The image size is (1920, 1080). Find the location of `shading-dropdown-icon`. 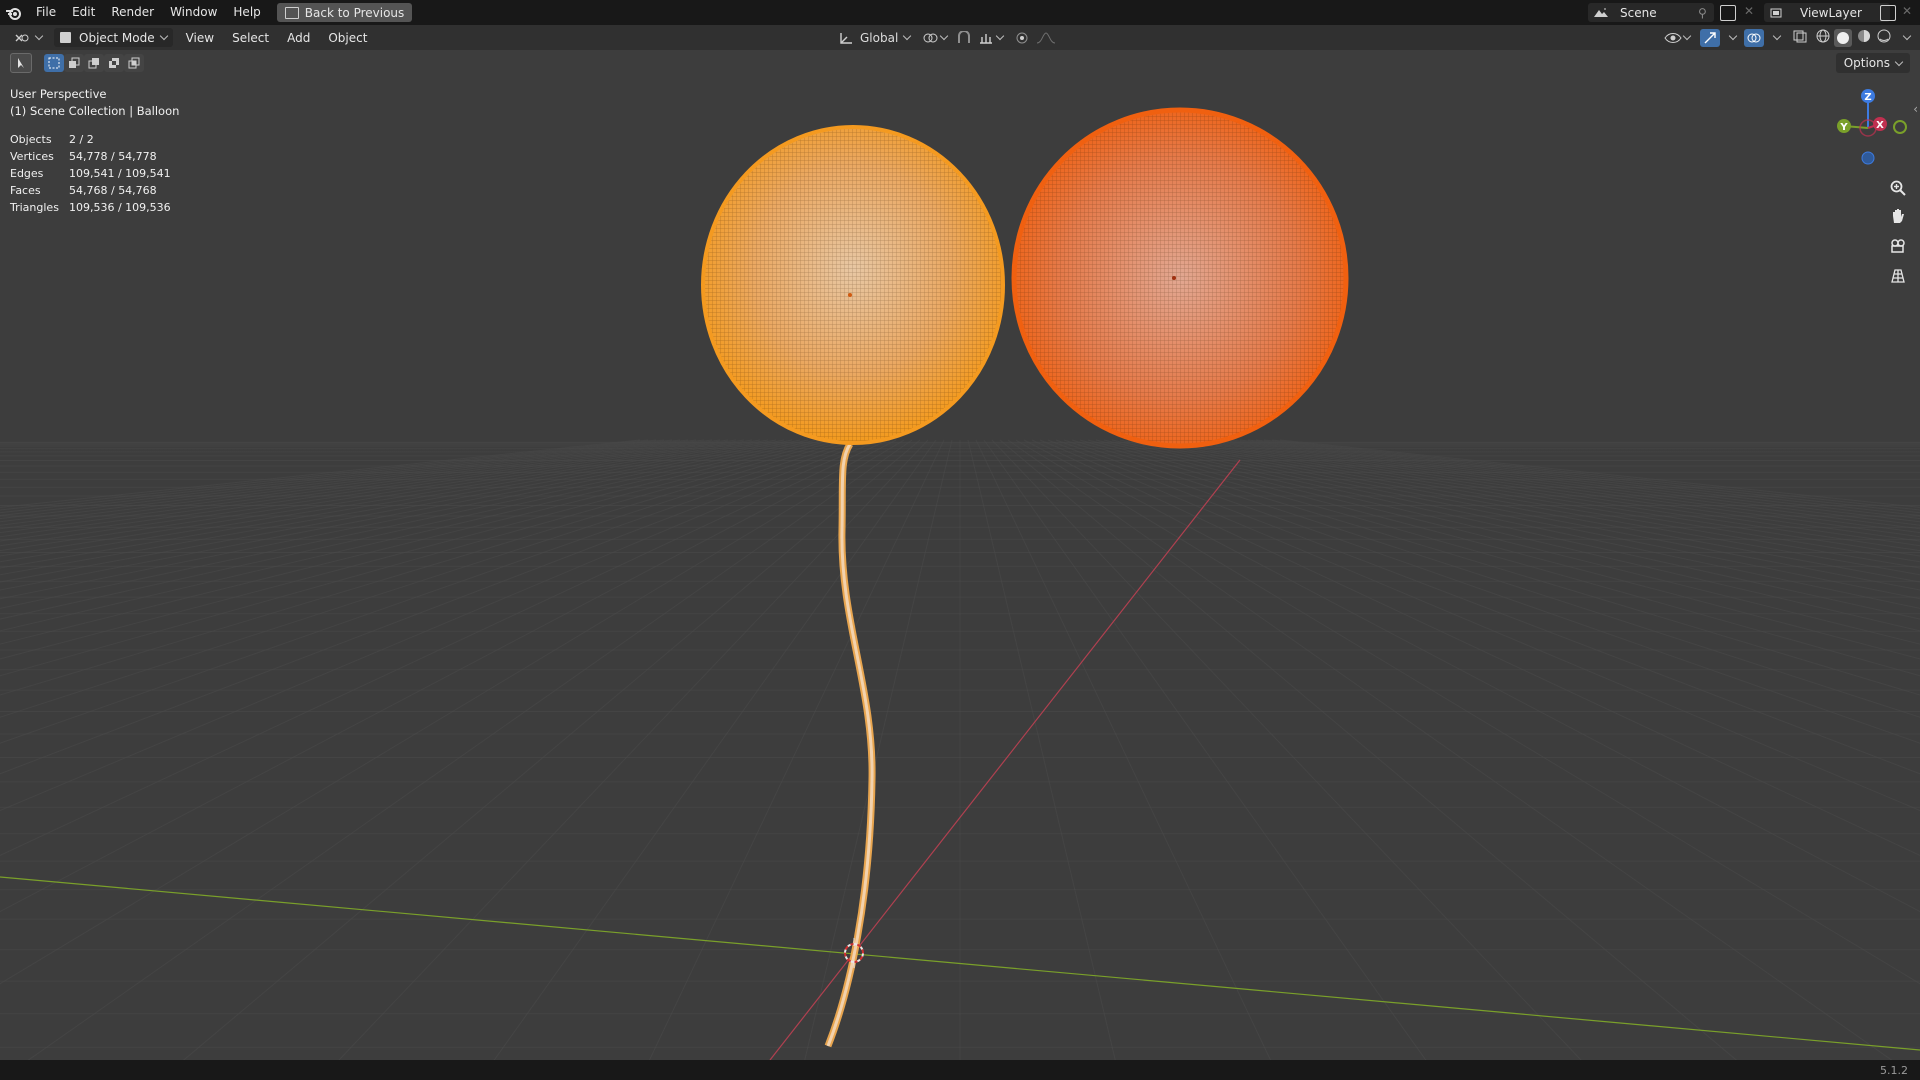

shading-dropdown-icon is located at coordinates (1907, 36).